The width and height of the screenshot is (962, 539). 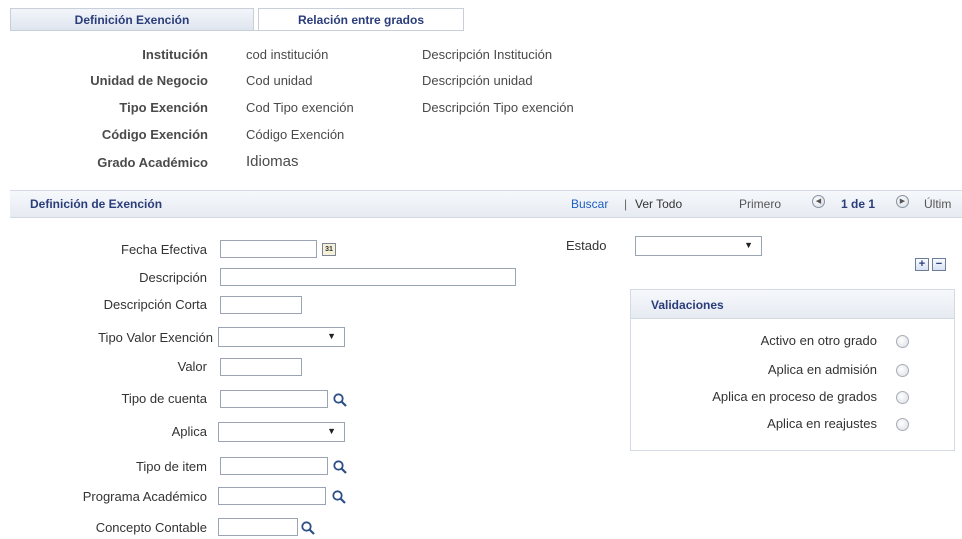 What do you see at coordinates (858, 204) in the screenshot?
I see `page-indicator: 1 de 1` at bounding box center [858, 204].